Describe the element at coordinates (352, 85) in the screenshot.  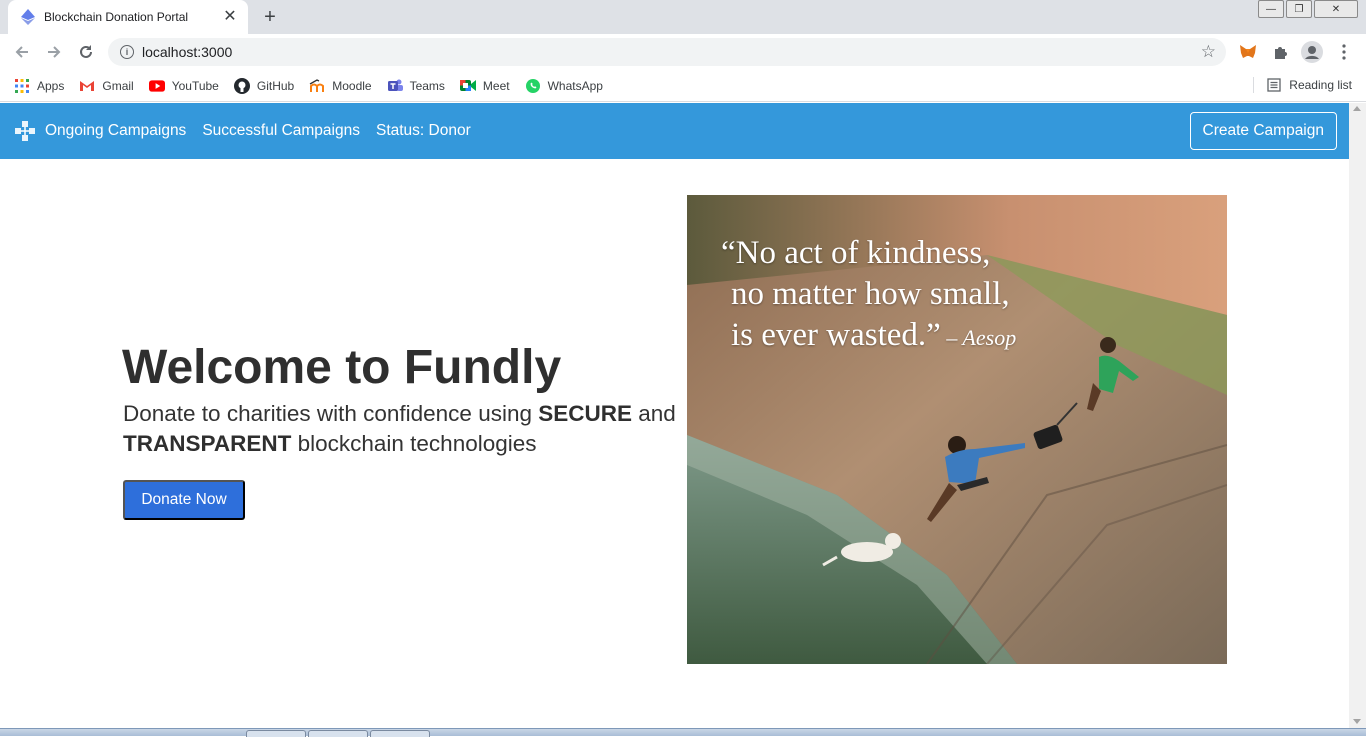
I see `bookmark-label: Moodle` at that location.